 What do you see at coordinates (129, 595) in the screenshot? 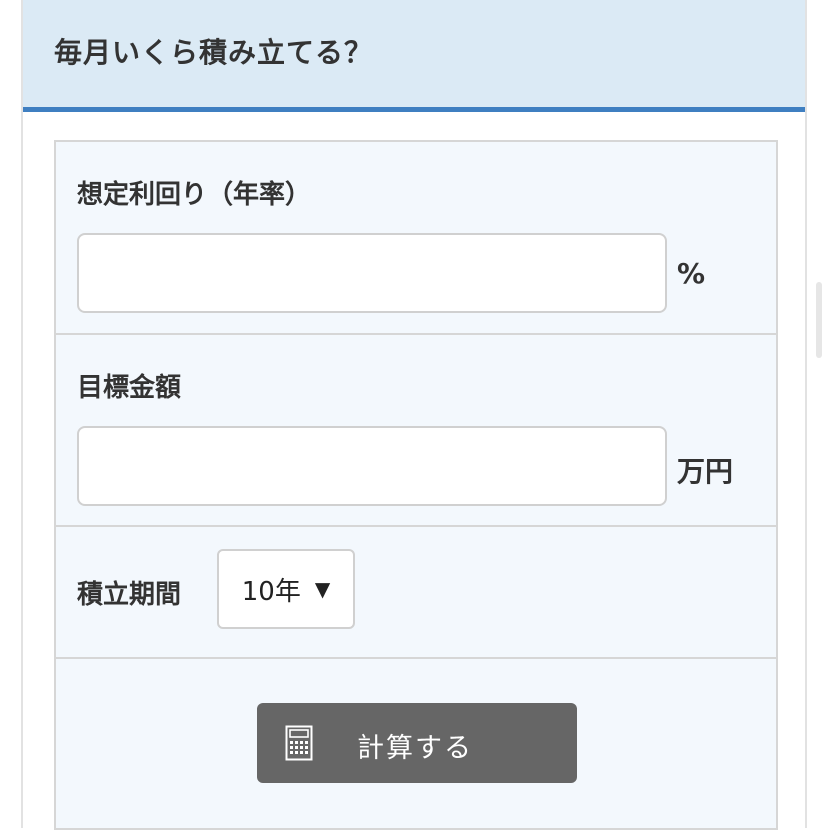
I see `period-label: 積立期間` at bounding box center [129, 595].